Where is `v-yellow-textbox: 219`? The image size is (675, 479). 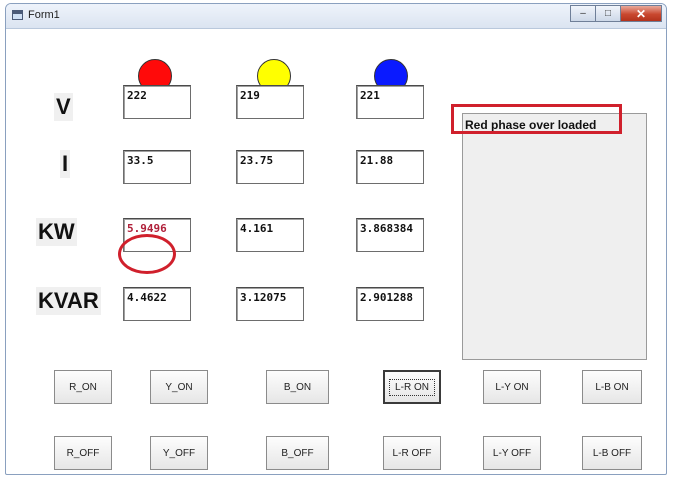
v-yellow-textbox: 219 is located at coordinates (270, 102).